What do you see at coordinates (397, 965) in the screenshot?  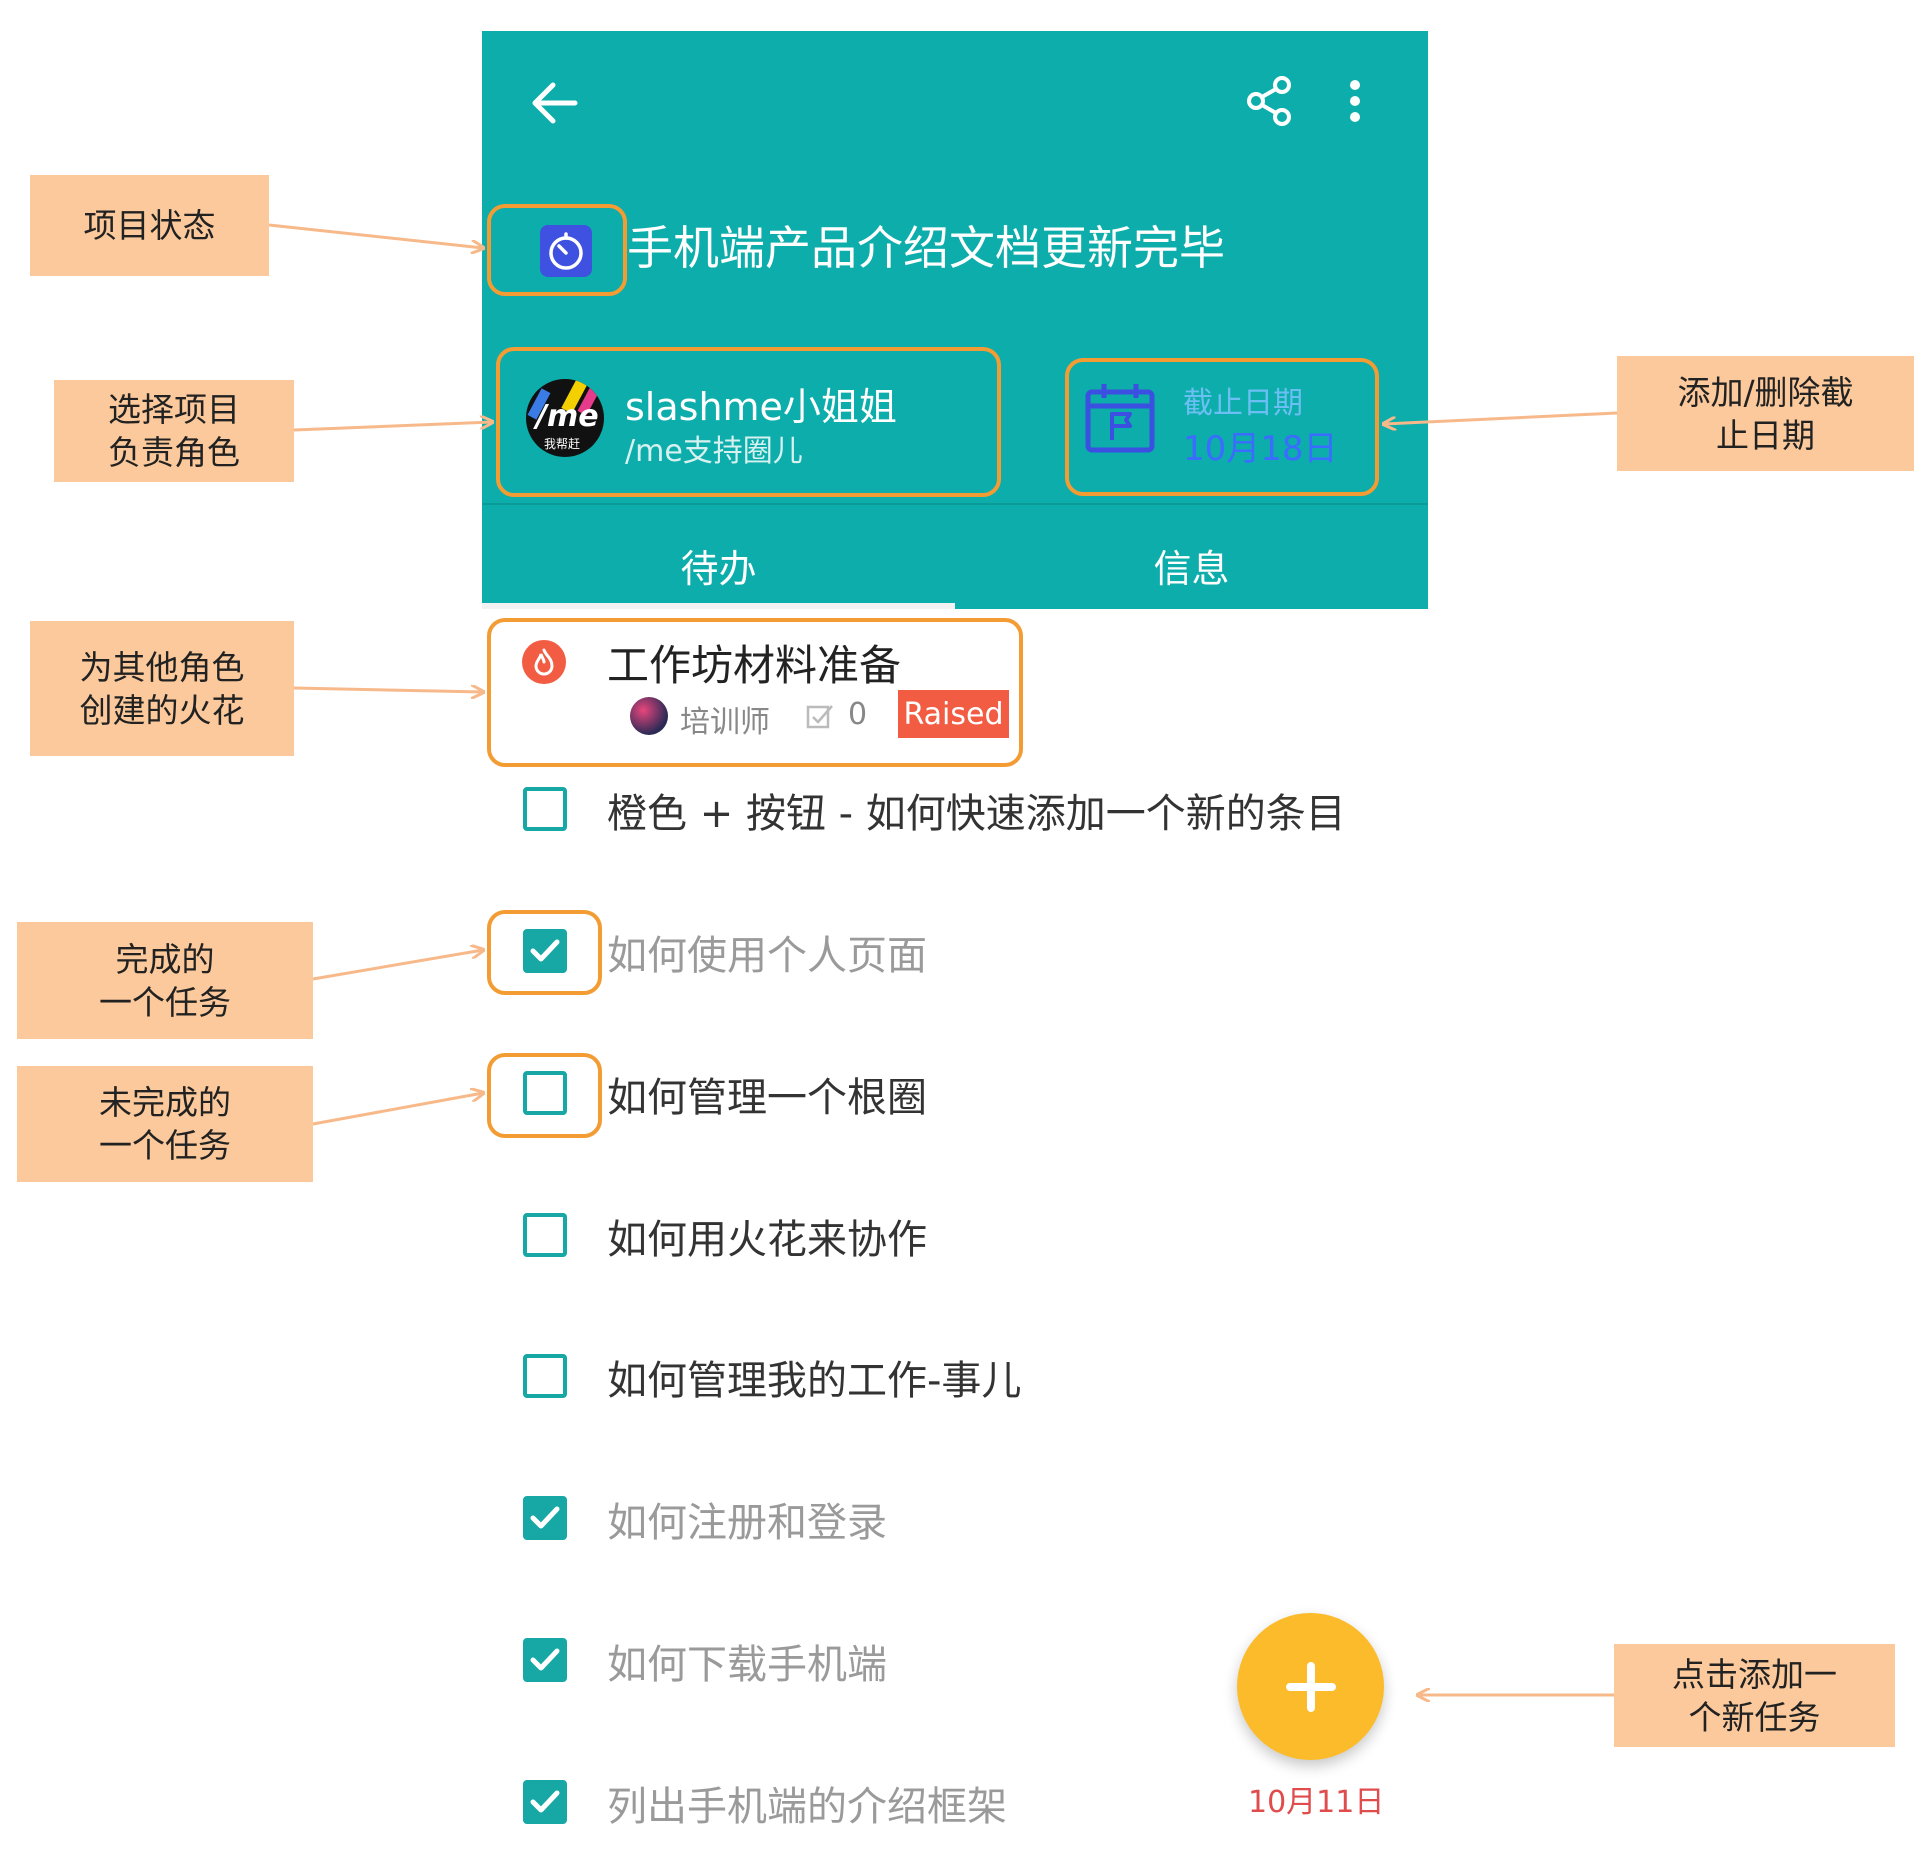 I see `arrow-done` at bounding box center [397, 965].